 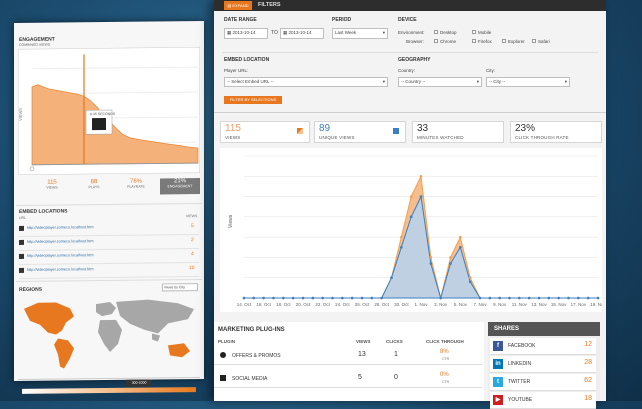 I want to click on x-tick-label: 30. Oct, so click(x=401, y=304).